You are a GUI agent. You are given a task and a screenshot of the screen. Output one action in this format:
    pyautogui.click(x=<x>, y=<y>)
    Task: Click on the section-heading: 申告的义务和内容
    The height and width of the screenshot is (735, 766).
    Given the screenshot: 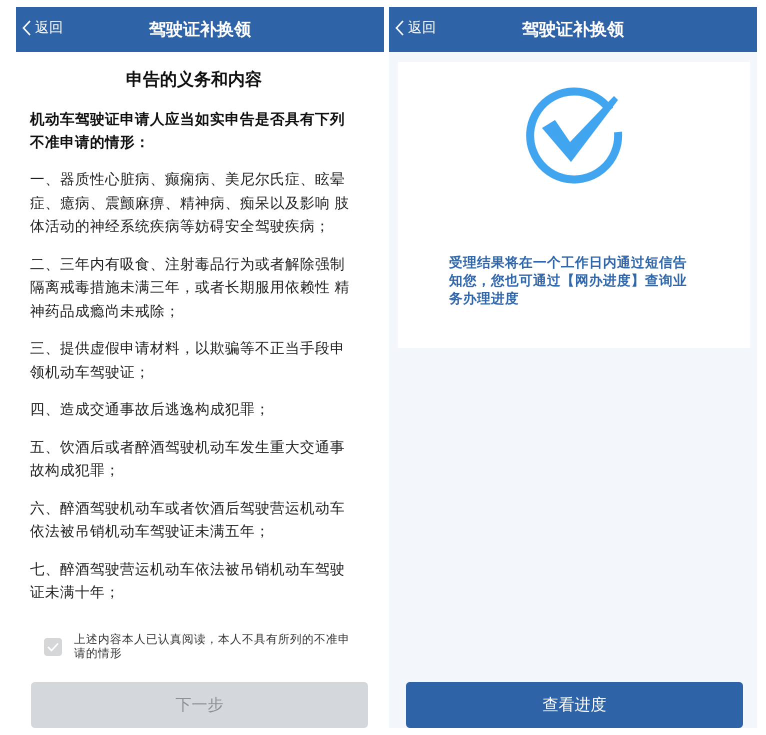 What is the action you would take?
    pyautogui.click(x=194, y=80)
    